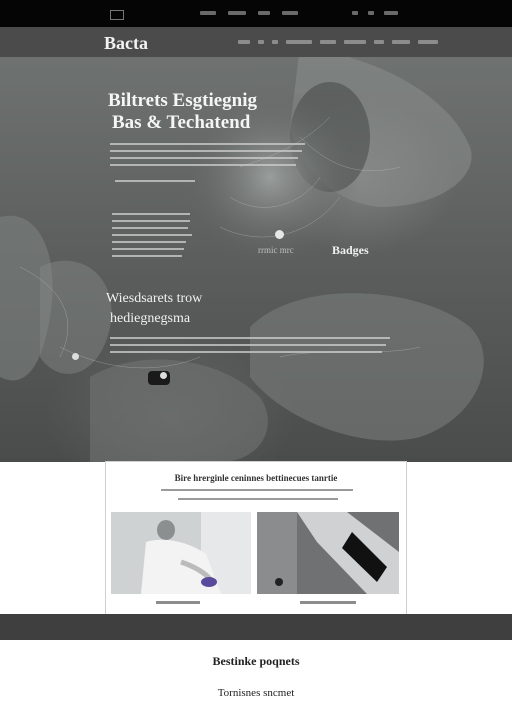  What do you see at coordinates (256, 661) in the screenshot?
I see `bottom-heading: Bestinke poqnets` at bounding box center [256, 661].